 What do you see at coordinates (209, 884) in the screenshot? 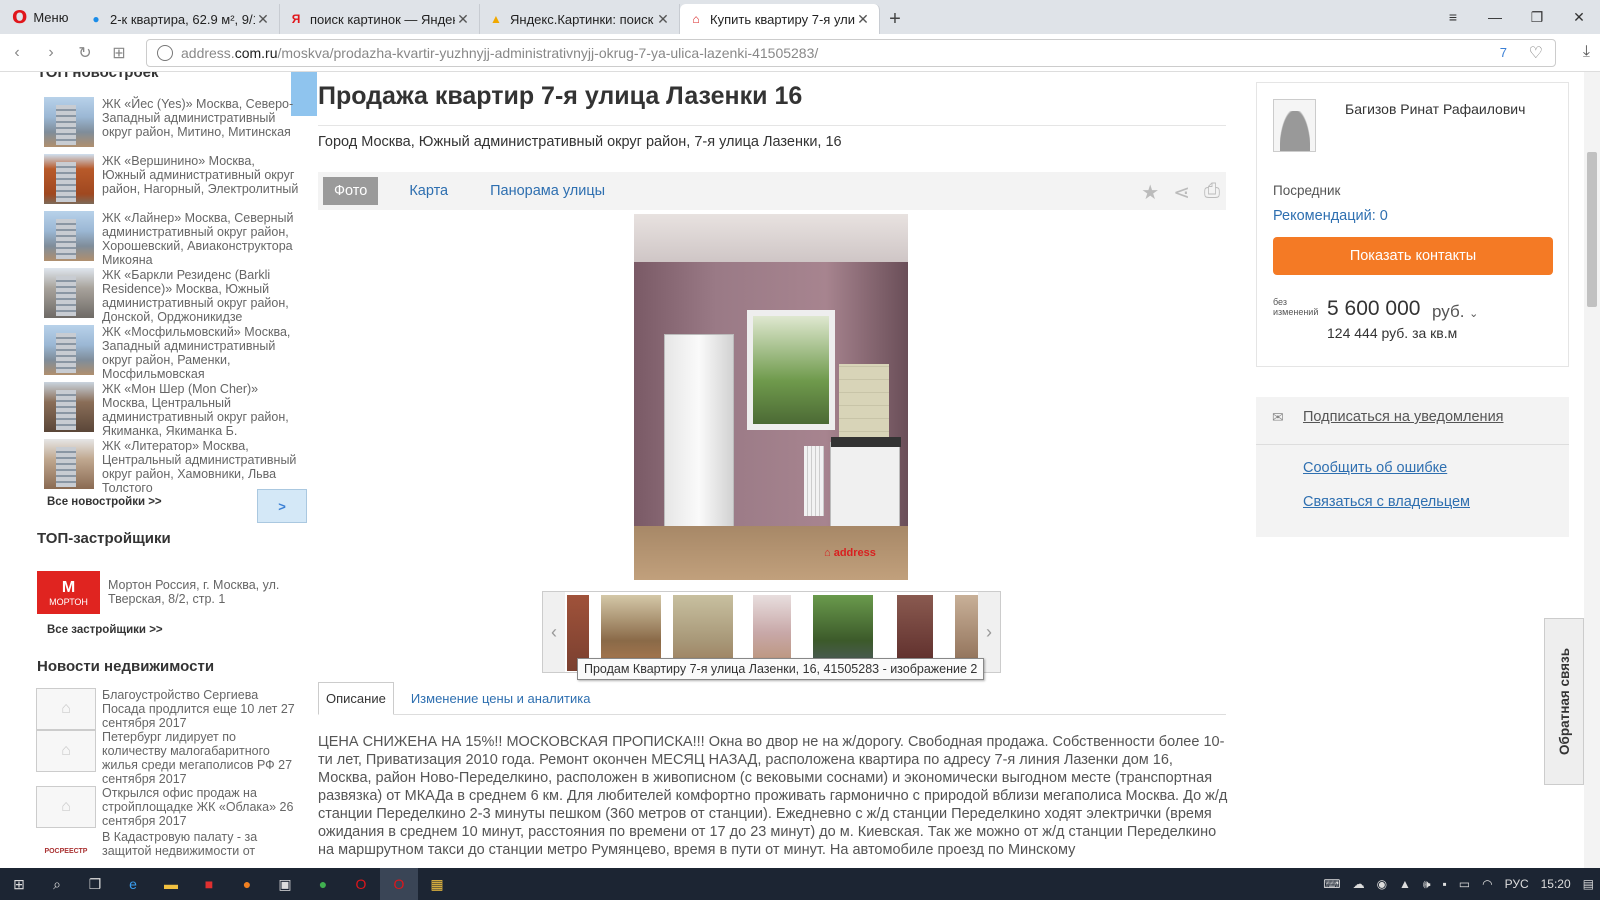
I see `app-icon: ■` at bounding box center [209, 884].